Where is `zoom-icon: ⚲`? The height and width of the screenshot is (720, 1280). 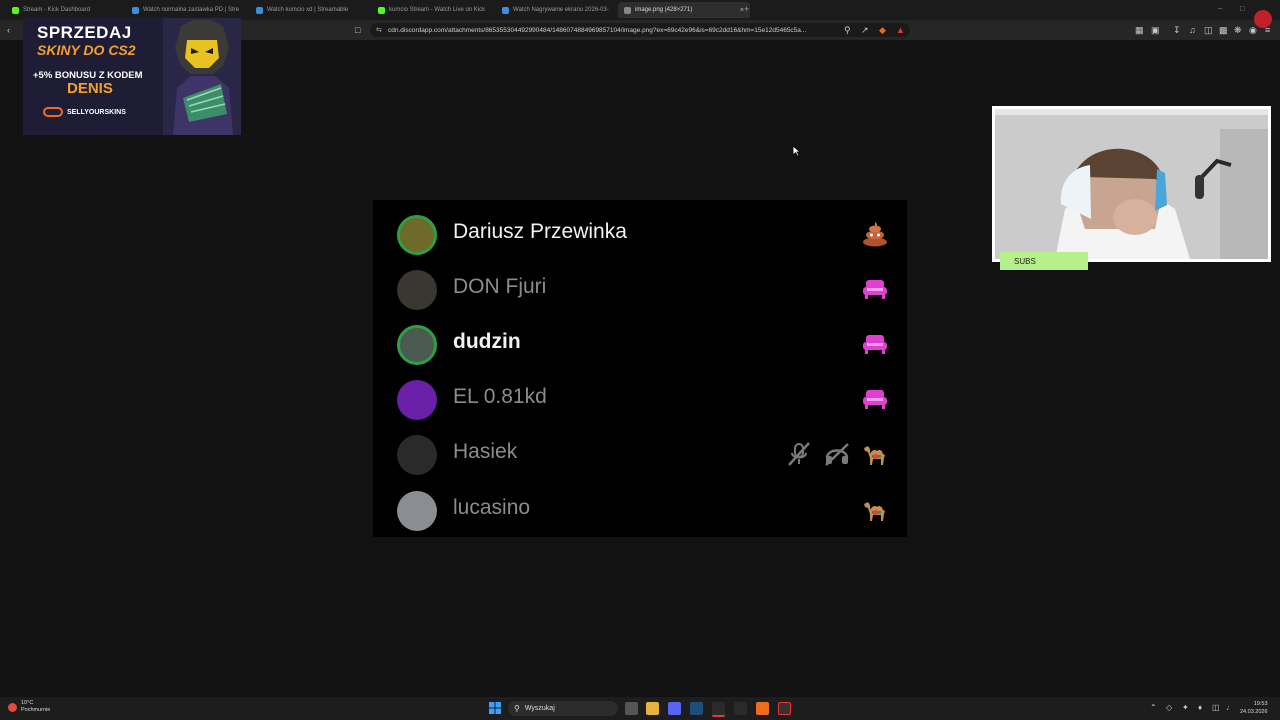 zoom-icon: ⚲ is located at coordinates (847, 30).